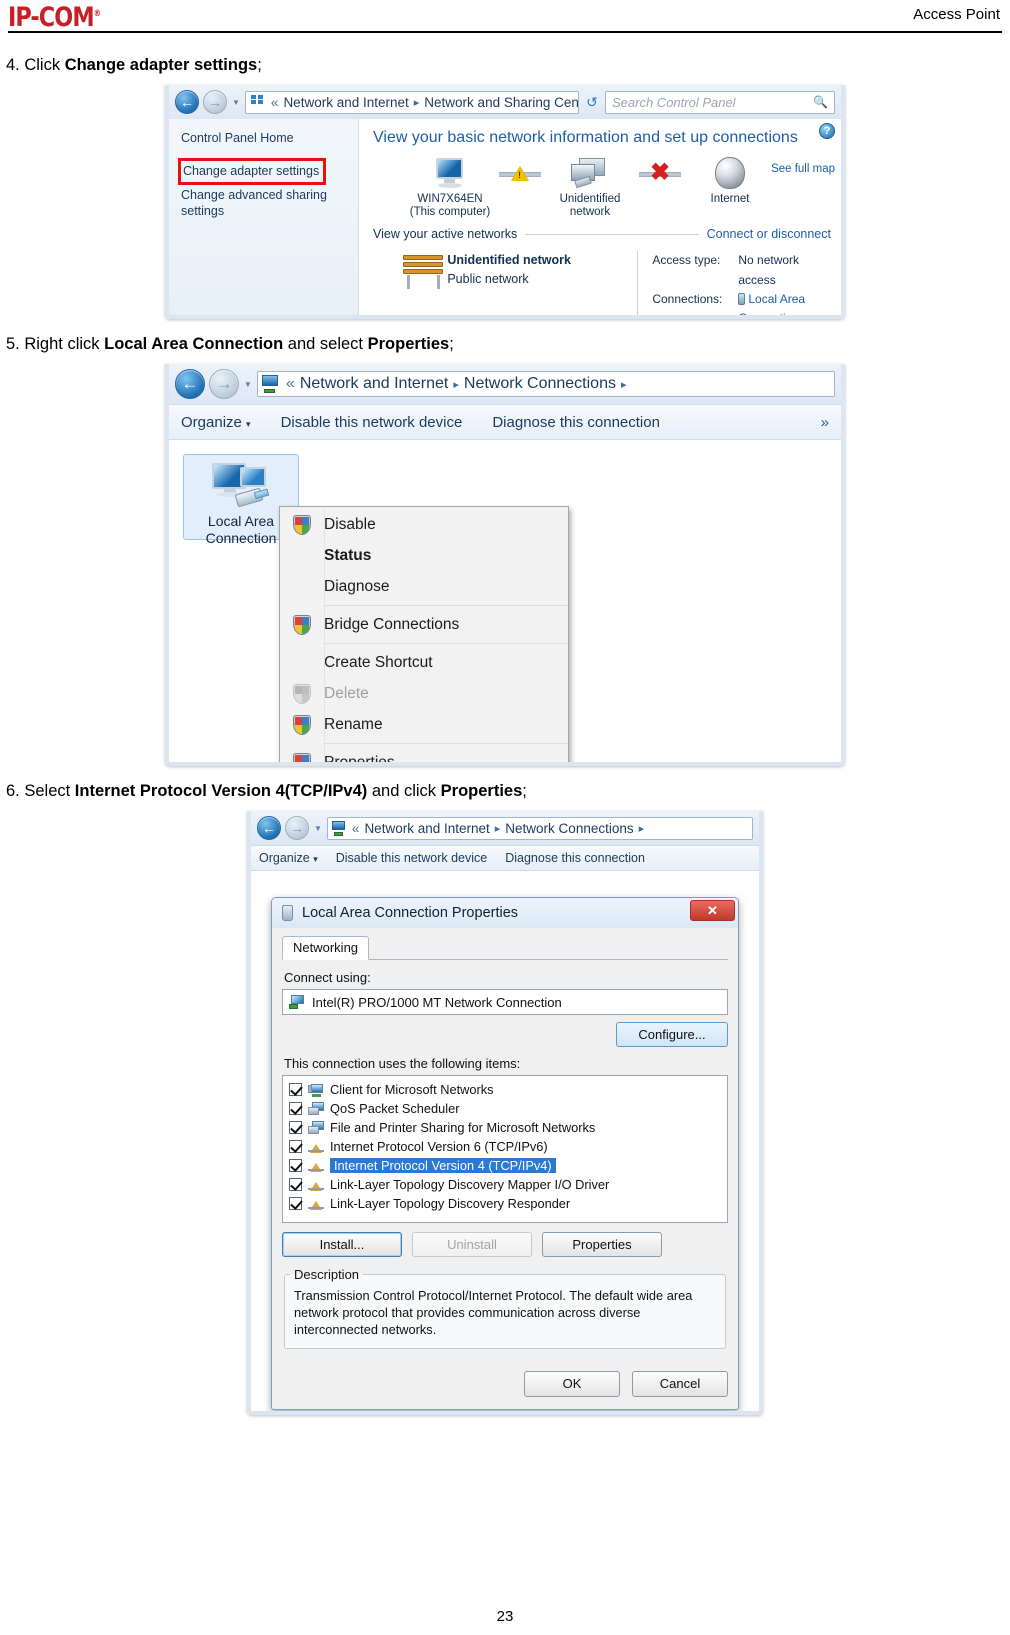 The width and height of the screenshot is (1010, 1635). I want to click on service-icon, so click(316, 1127).